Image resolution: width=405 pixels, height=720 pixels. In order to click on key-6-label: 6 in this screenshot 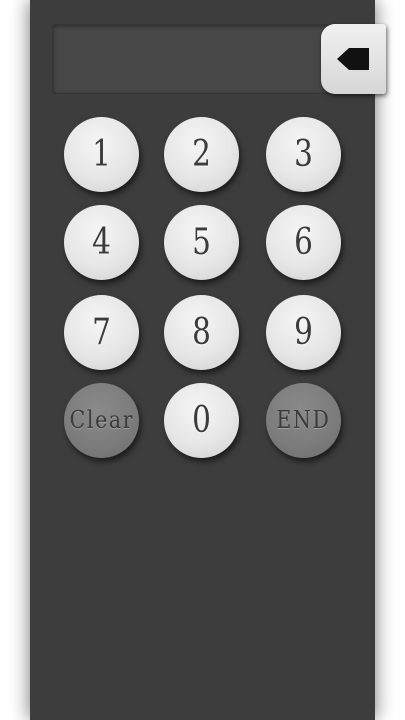, I will do `click(303, 242)`.